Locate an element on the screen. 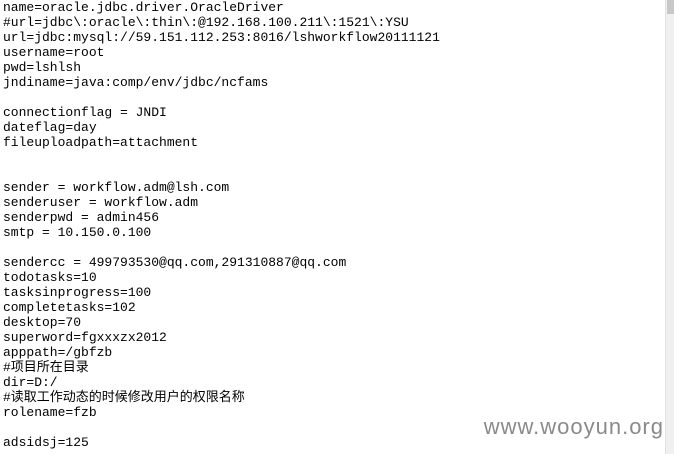 The height and width of the screenshot is (454, 674). text-line: apppath=/gbfzb is located at coordinates (58, 352).